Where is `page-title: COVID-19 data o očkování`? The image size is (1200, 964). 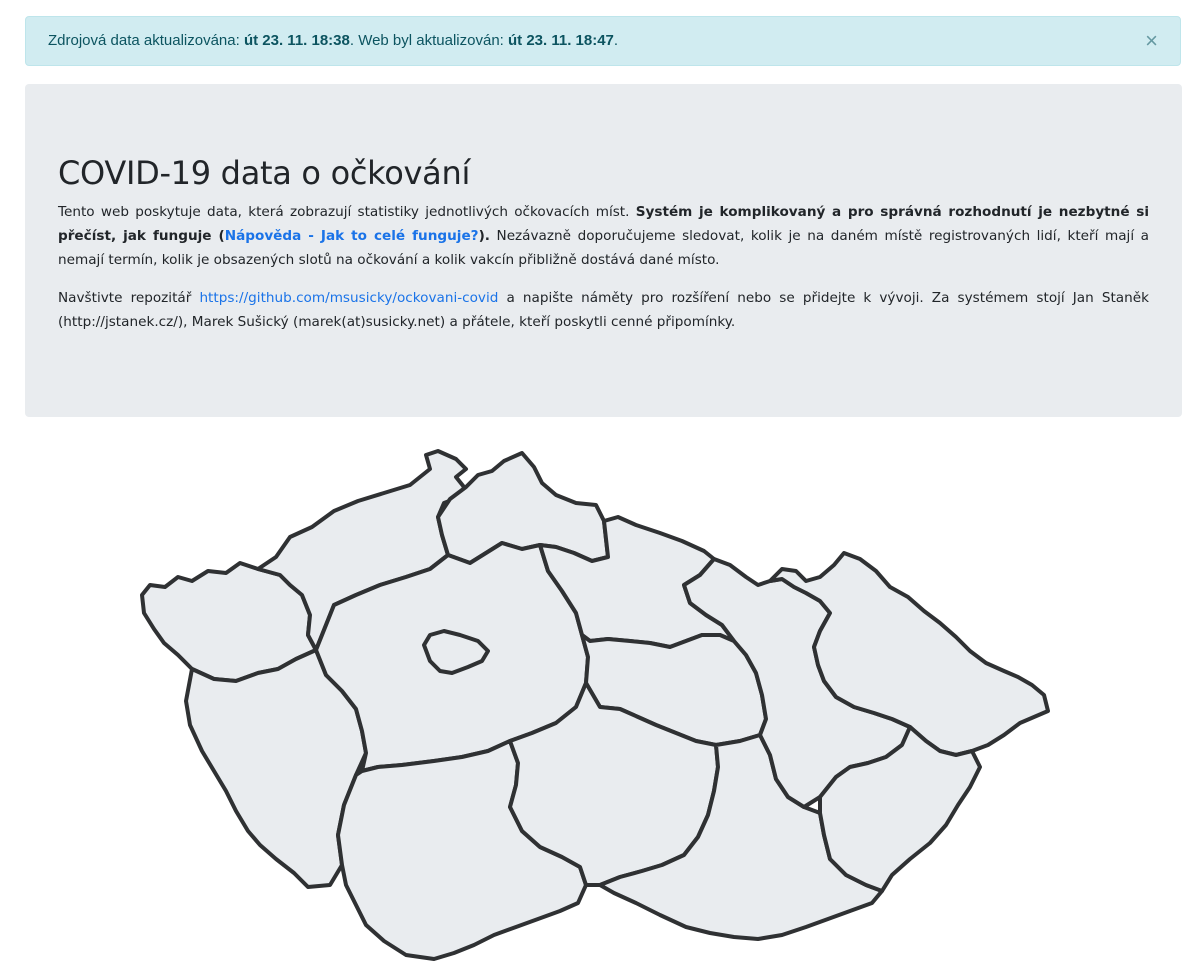 page-title: COVID-19 data o očkování is located at coordinates (264, 173).